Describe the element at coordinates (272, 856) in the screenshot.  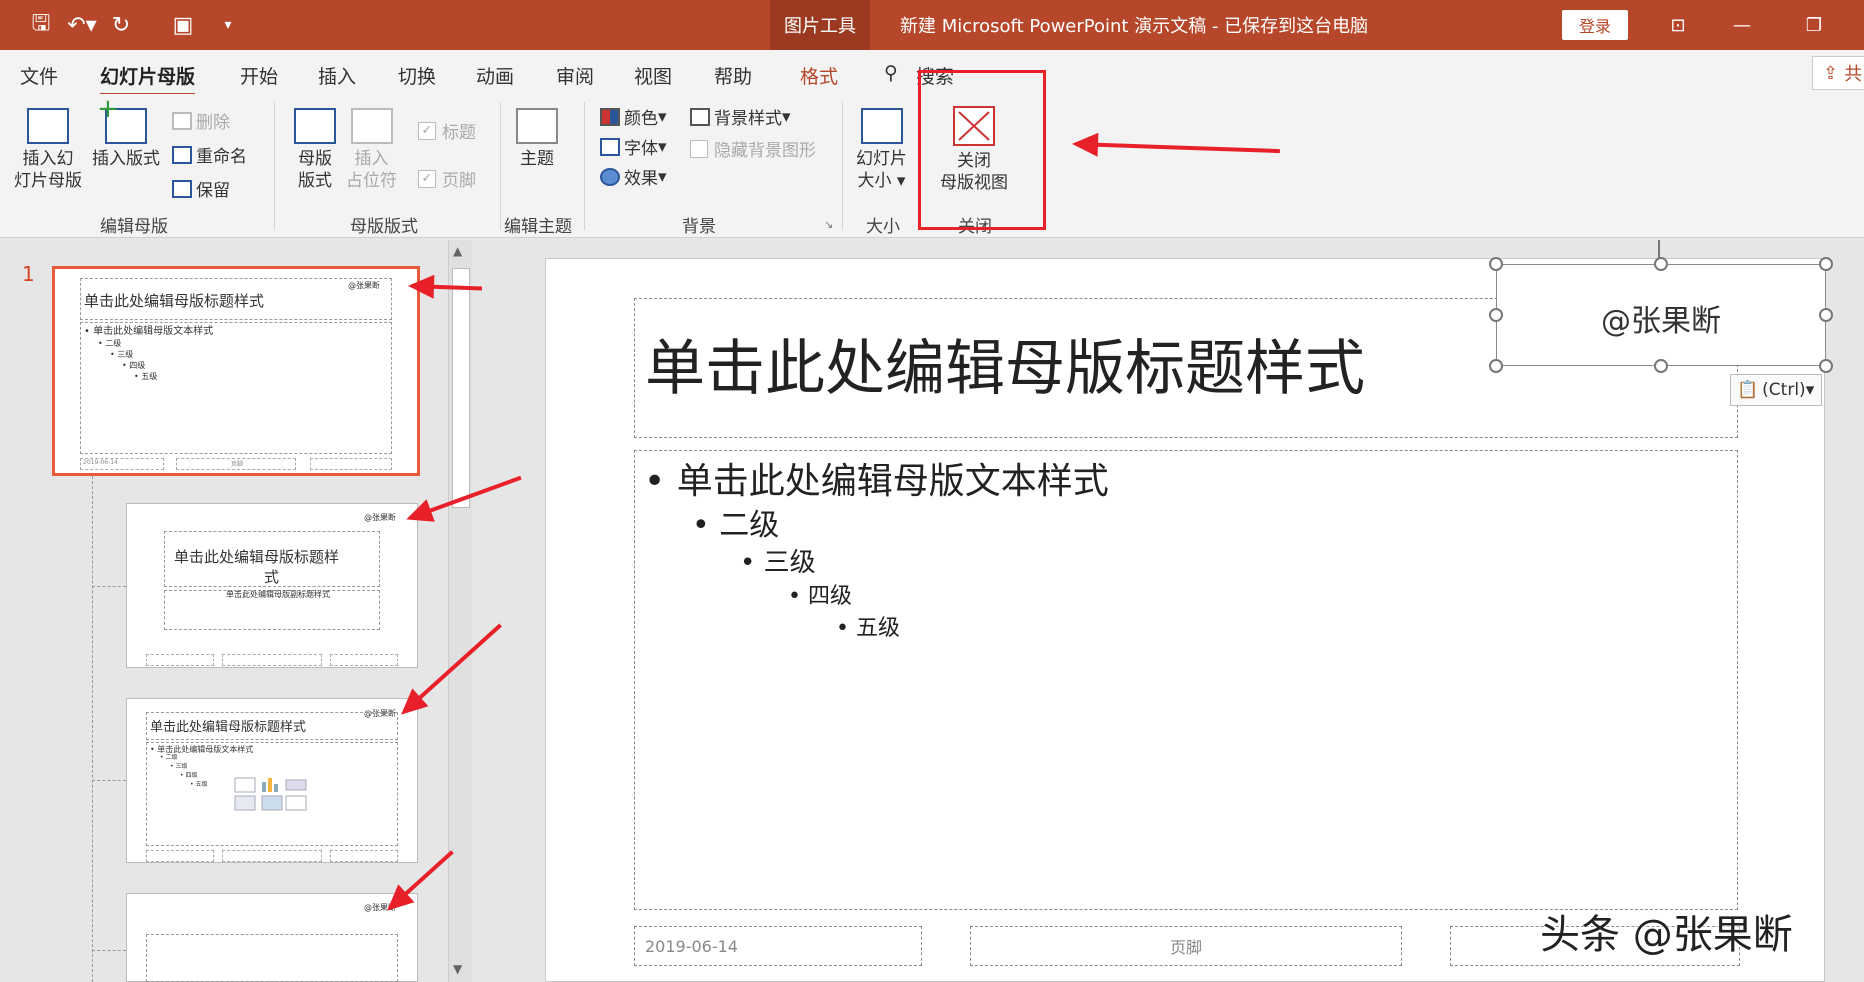
I see `thumb-footer` at that location.